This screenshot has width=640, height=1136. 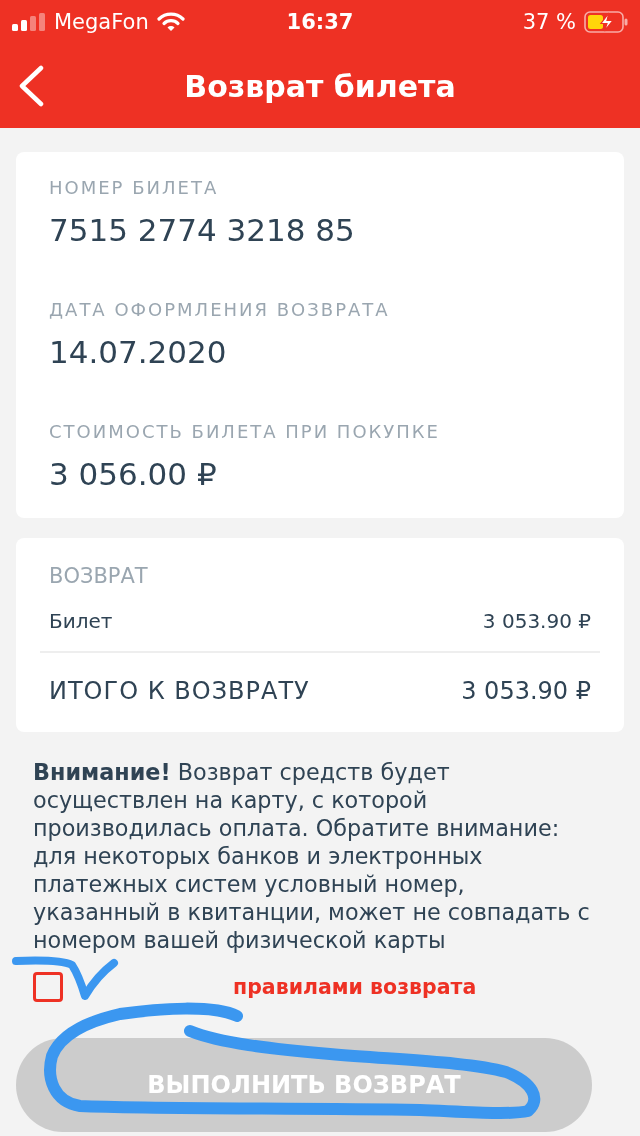 I want to click on page-title: Возврат билета, so click(x=320, y=86).